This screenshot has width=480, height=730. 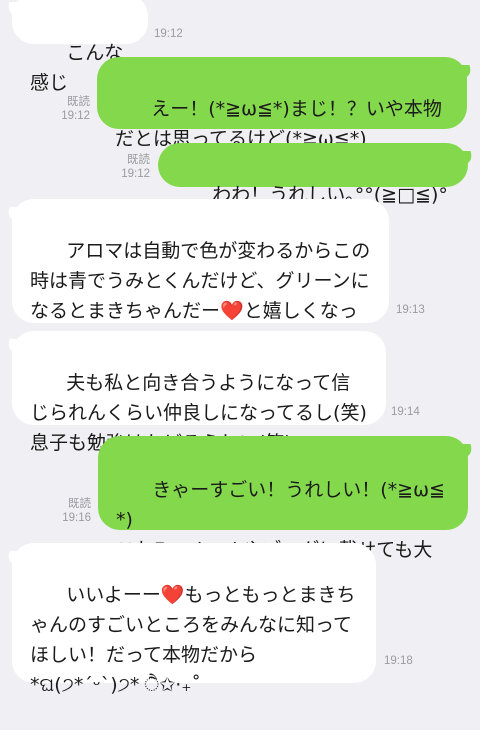 What do you see at coordinates (410, 310) in the screenshot?
I see `message-time: 19:13` at bounding box center [410, 310].